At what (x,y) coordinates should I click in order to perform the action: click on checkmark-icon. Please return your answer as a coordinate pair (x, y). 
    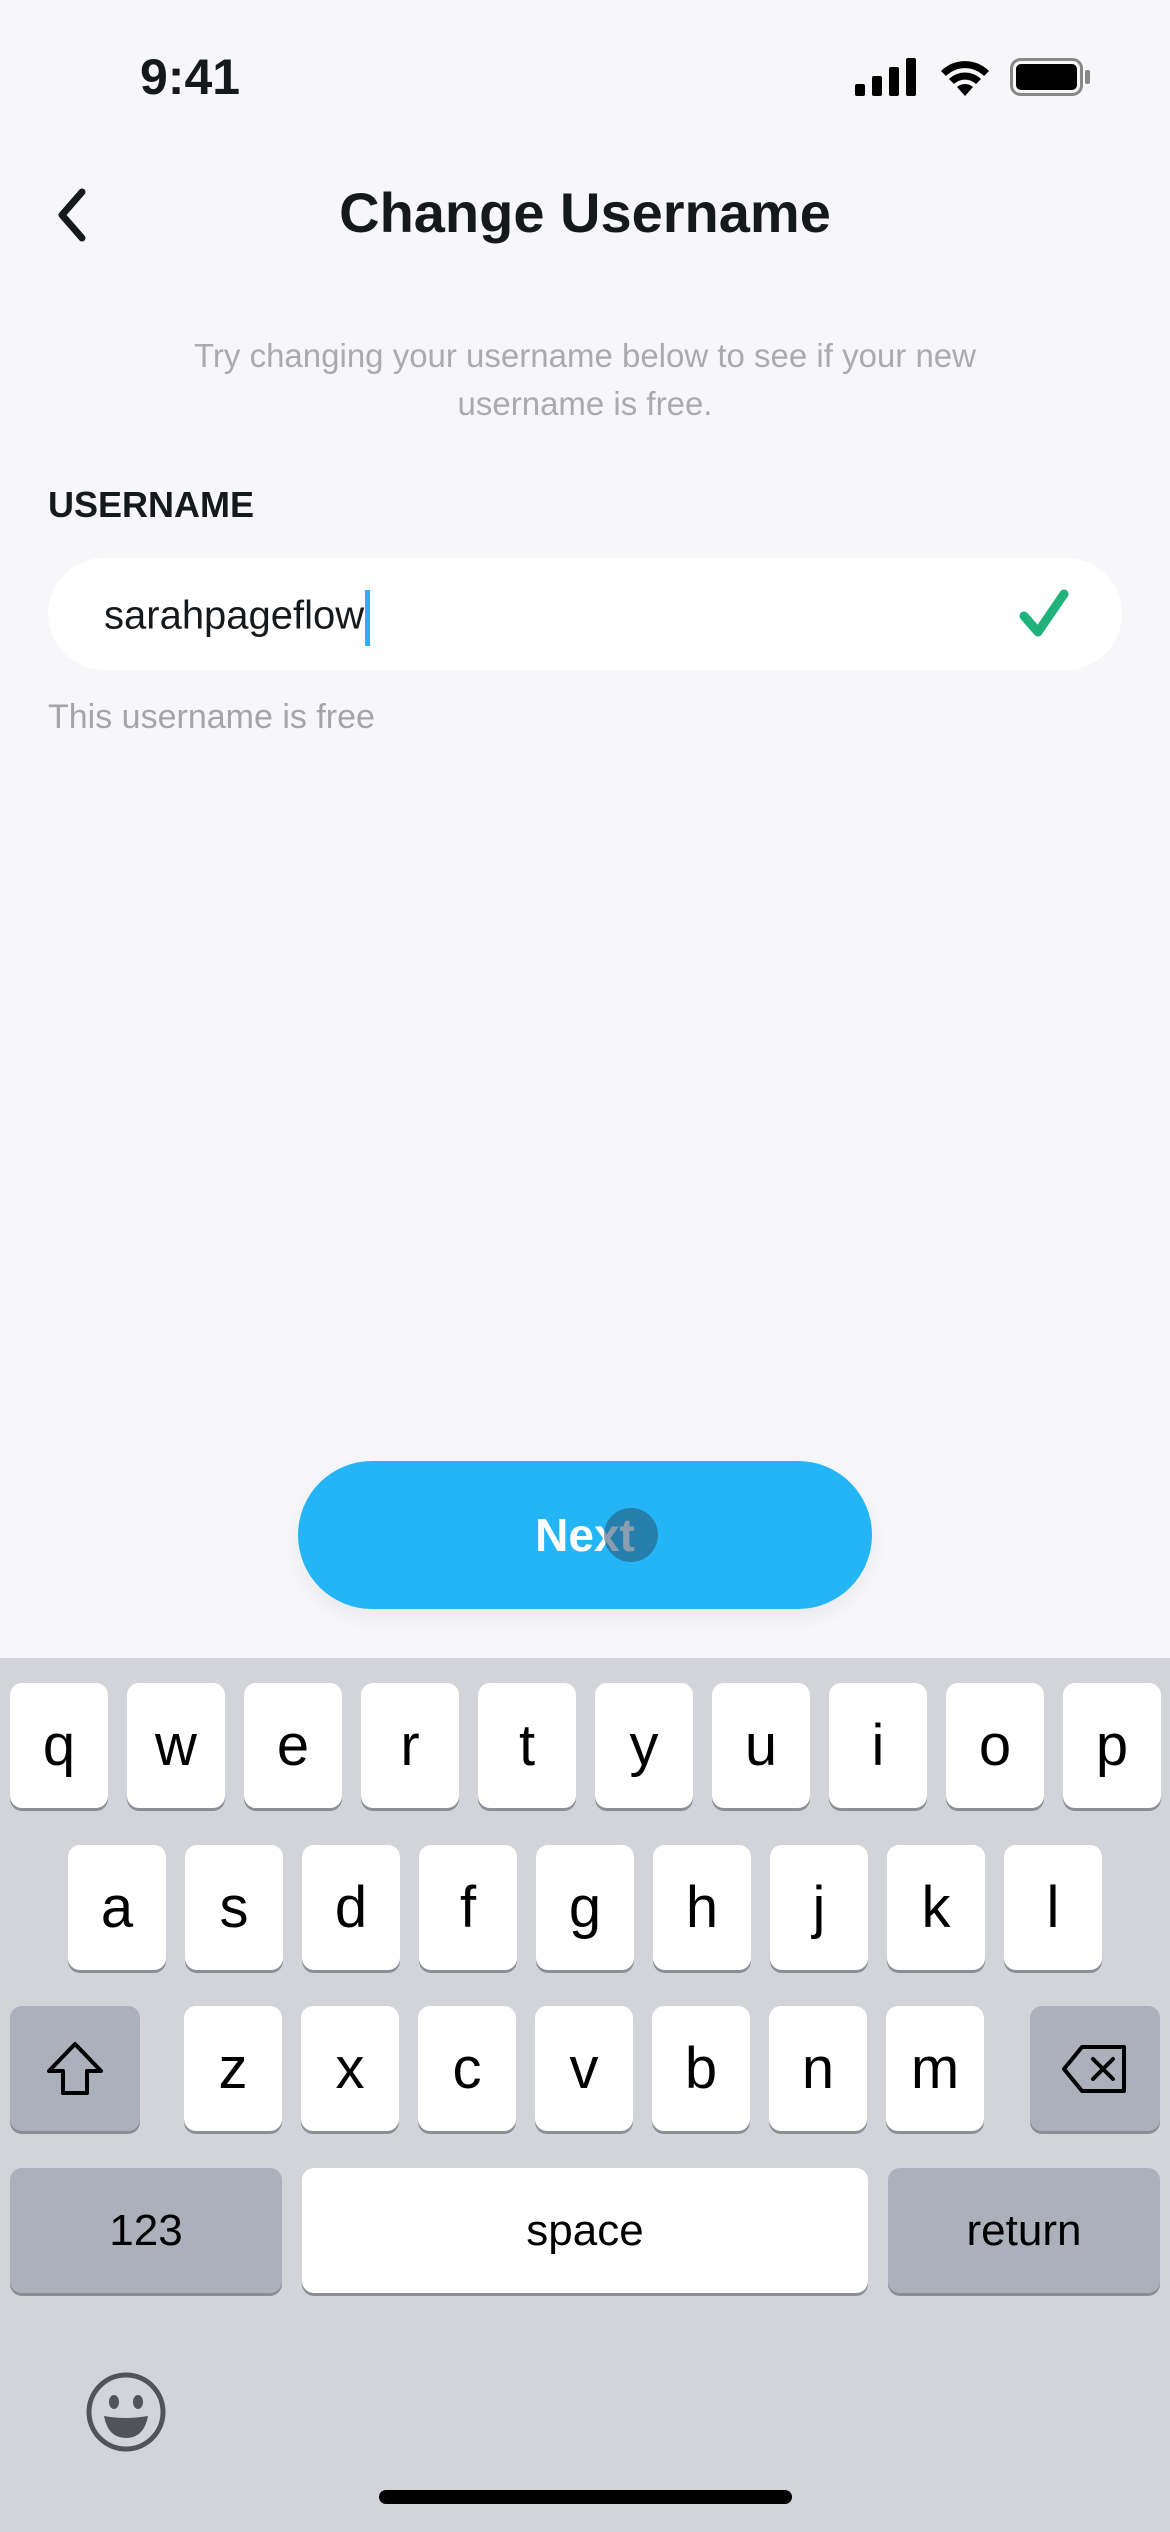
    Looking at the image, I should click on (1044, 613).